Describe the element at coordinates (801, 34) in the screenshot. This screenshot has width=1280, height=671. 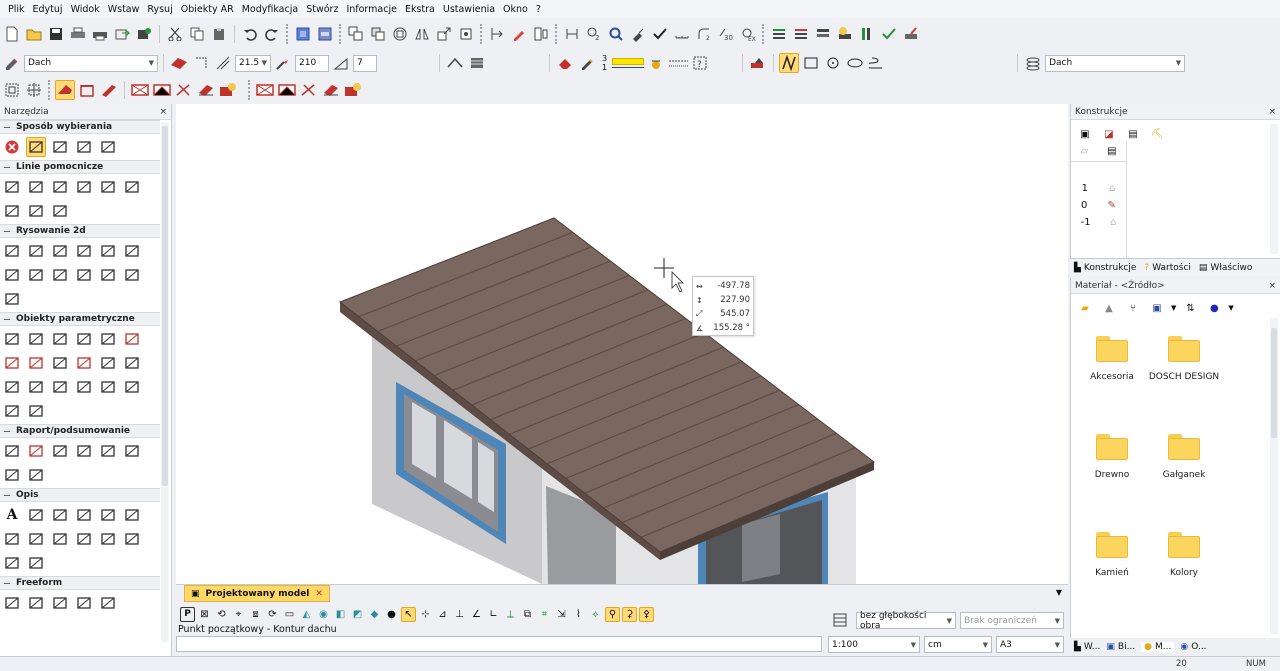
I see `layer-red-icon` at that location.